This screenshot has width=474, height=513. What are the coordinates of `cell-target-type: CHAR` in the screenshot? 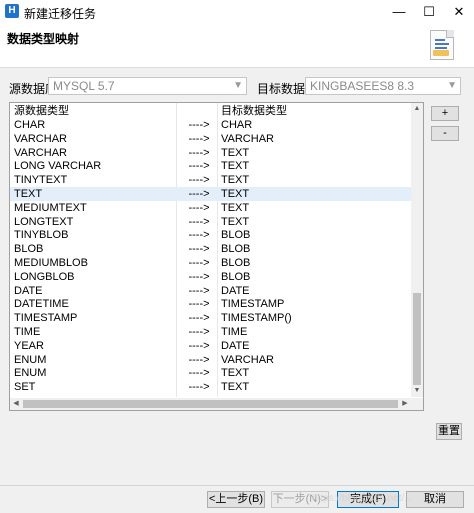 It's located at (314, 125).